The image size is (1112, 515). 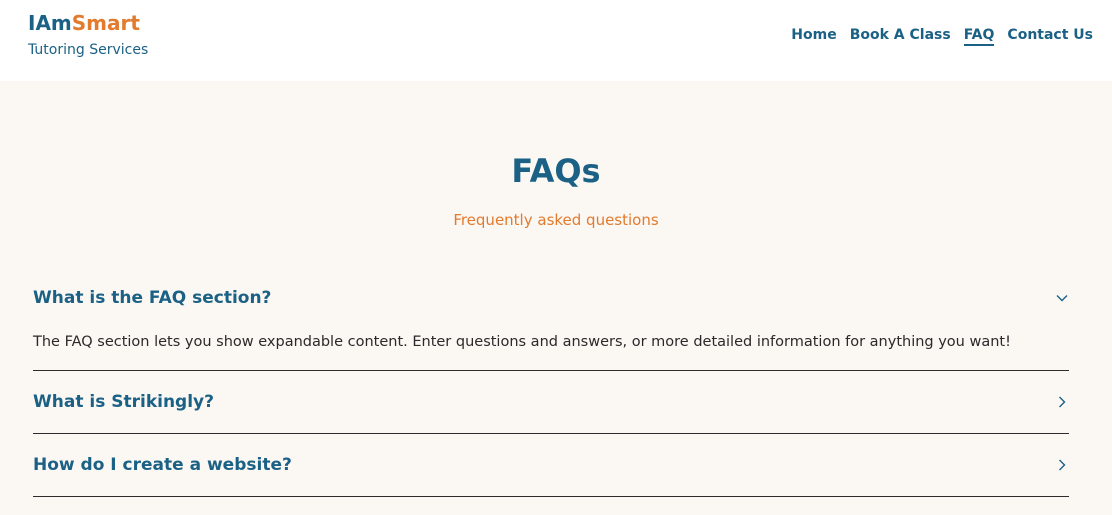 What do you see at coordinates (813, 36) in the screenshot?
I see `nav-link-home: Home` at bounding box center [813, 36].